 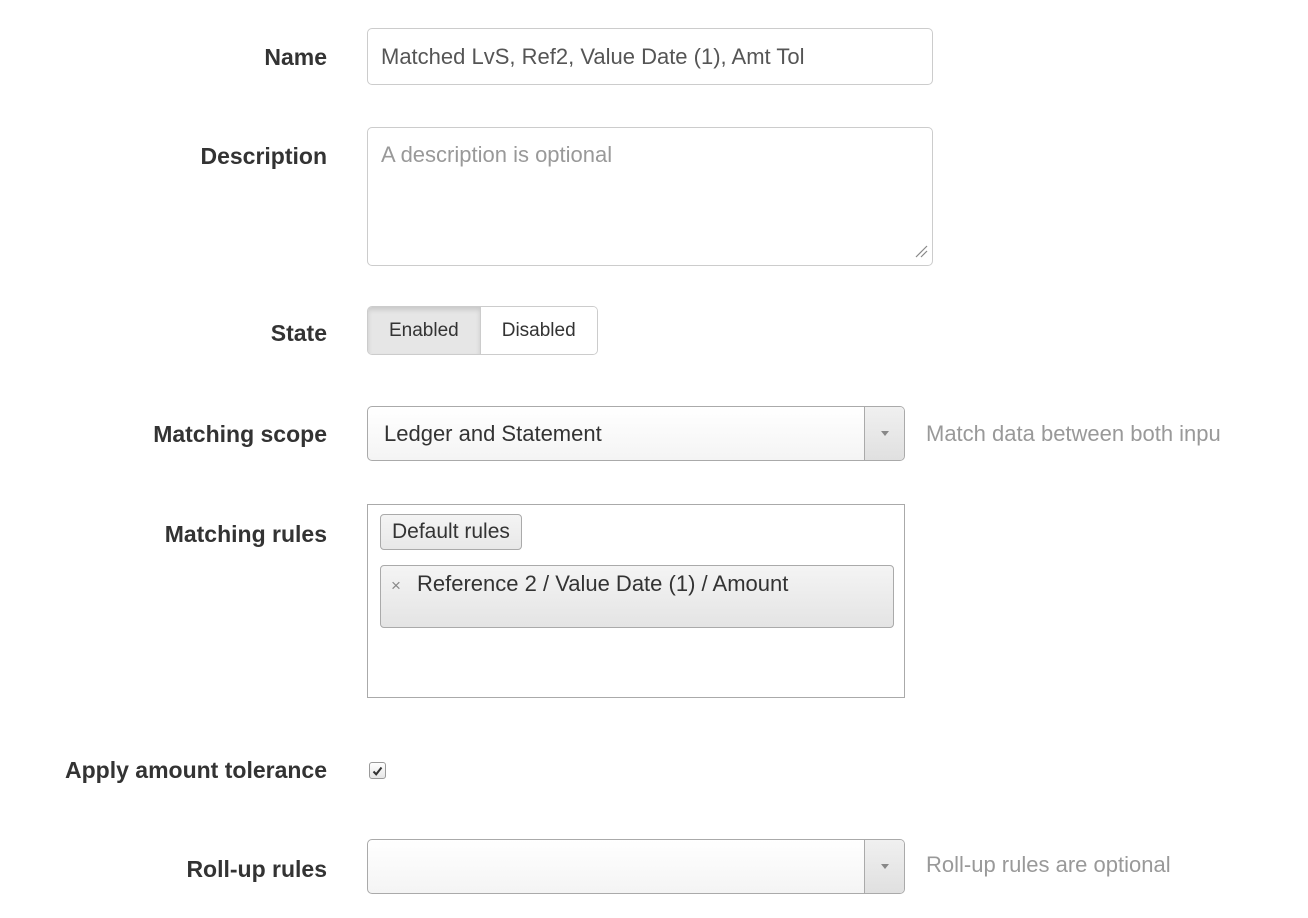 What do you see at coordinates (538, 330) in the screenshot?
I see `state-disabled-button: Disabled` at bounding box center [538, 330].